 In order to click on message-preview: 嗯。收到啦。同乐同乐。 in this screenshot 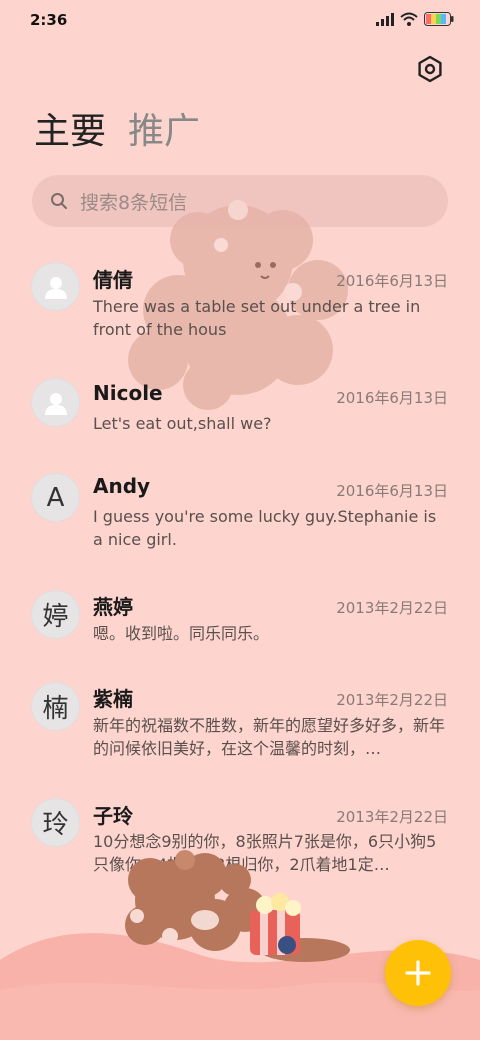, I will do `click(181, 633)`.